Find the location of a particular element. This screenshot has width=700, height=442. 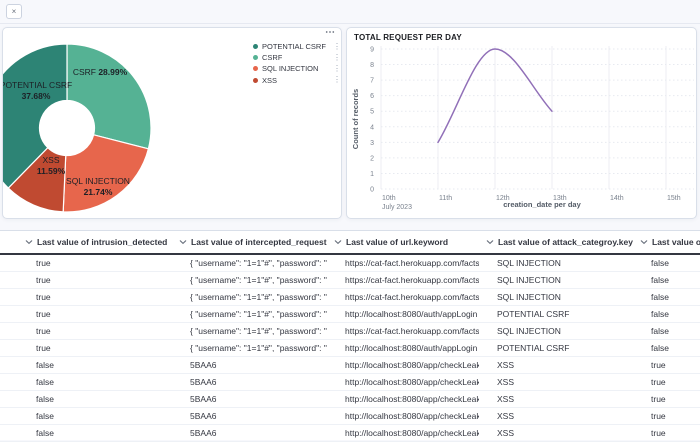

y-axis-title: Count of records is located at coordinates (355, 119).